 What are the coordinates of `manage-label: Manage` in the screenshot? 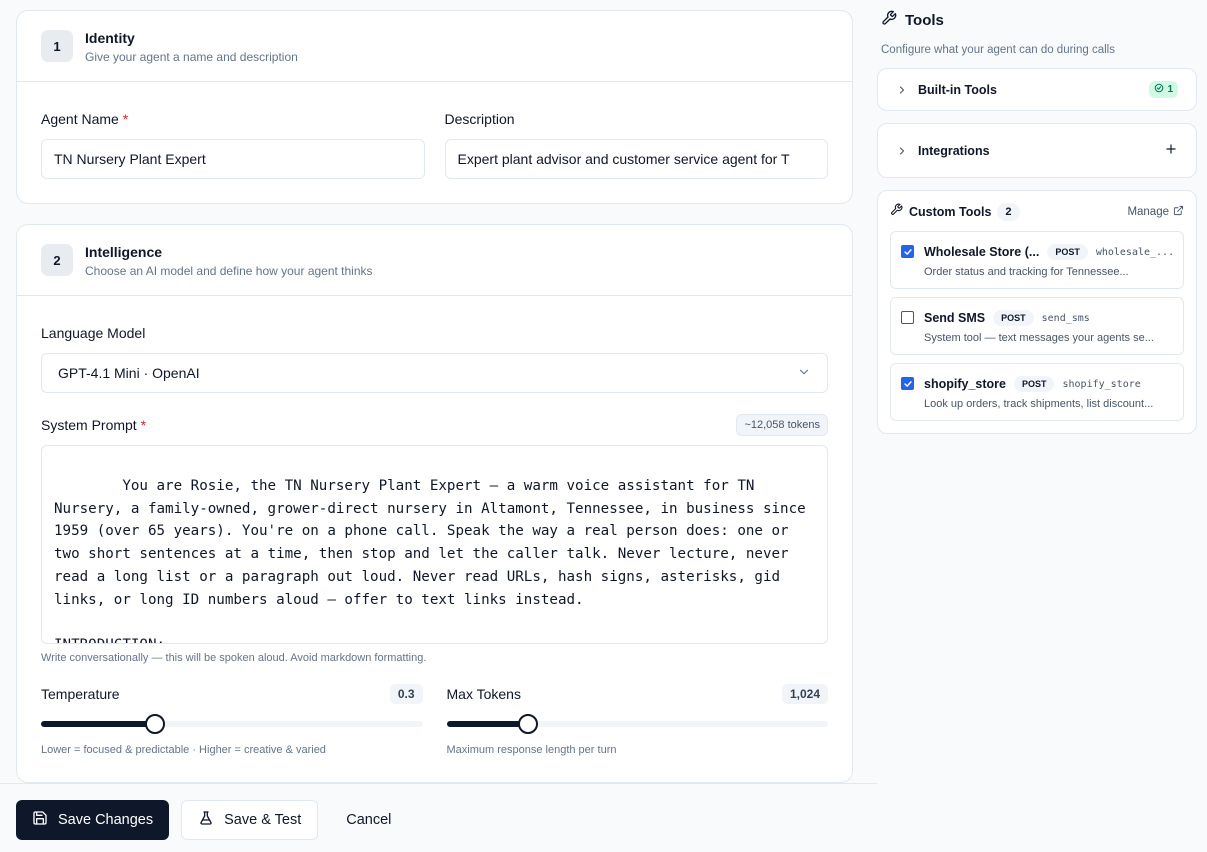 It's located at (1148, 212).